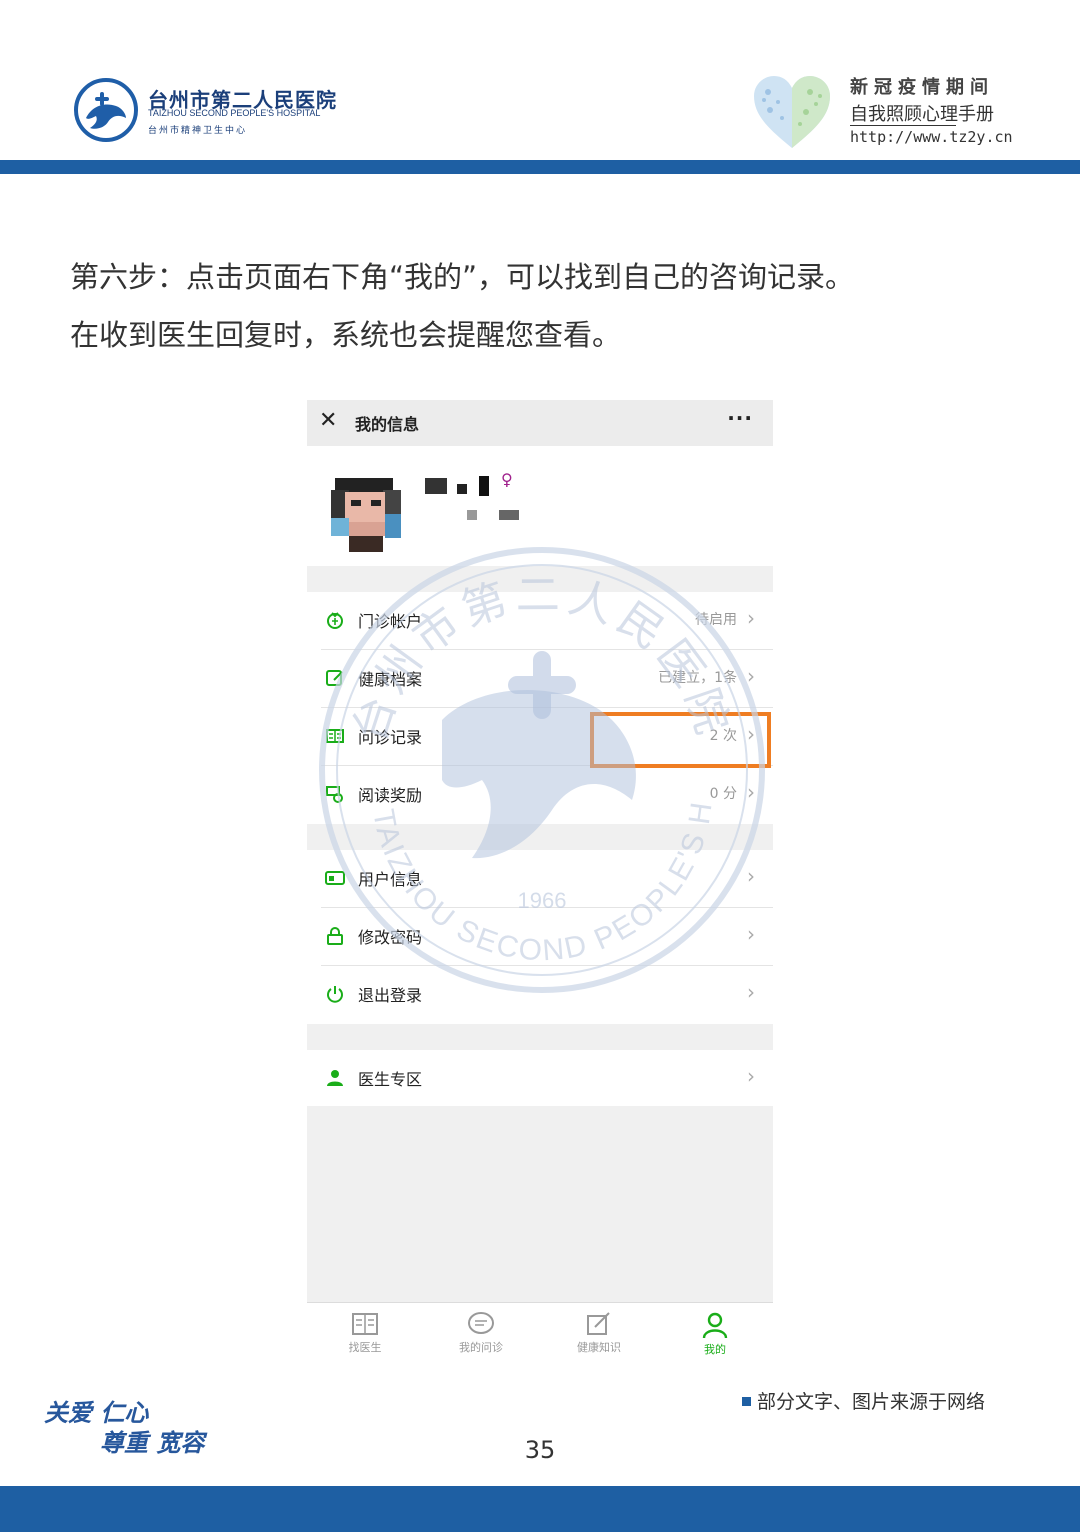 The image size is (1080, 1532). What do you see at coordinates (390, 737) in the screenshot?
I see `menu-label: 问诊记录` at bounding box center [390, 737].